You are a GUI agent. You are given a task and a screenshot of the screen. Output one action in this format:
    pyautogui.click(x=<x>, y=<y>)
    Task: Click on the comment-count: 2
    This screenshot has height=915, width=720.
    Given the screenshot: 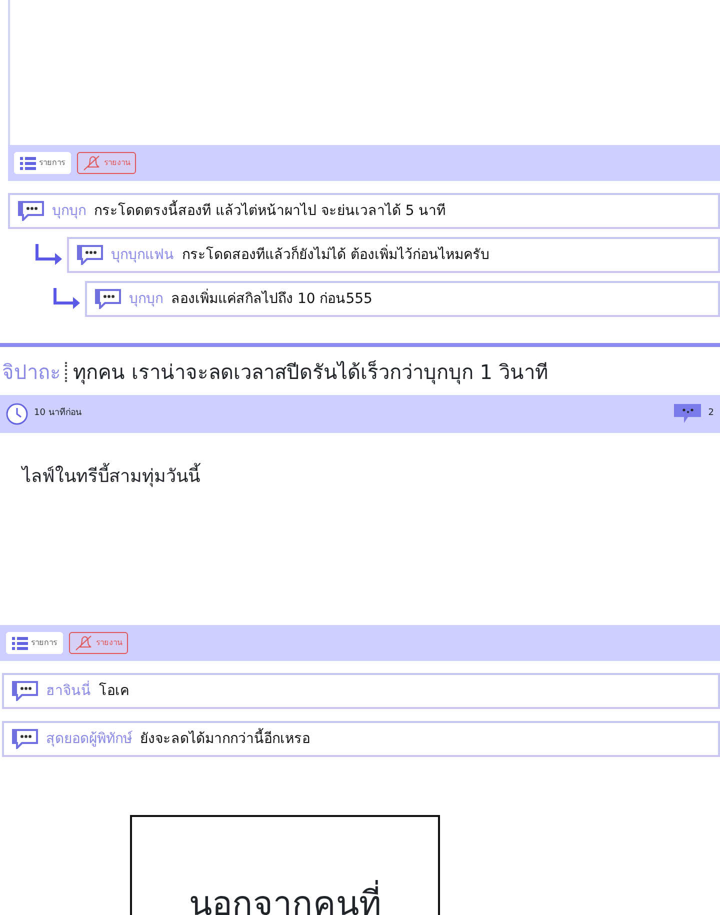 What is the action you would take?
    pyautogui.click(x=711, y=413)
    